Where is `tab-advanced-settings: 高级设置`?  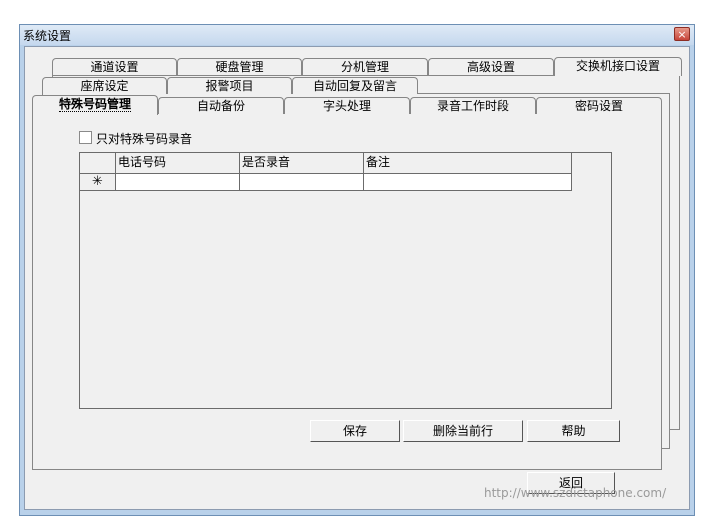 tab-advanced-settings: 高级设置 is located at coordinates (491, 66).